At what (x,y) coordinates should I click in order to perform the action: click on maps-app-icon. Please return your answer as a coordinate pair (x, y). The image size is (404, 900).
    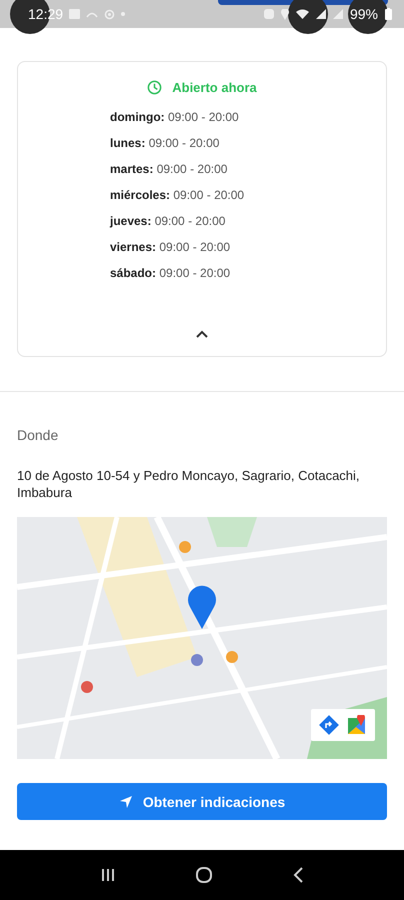
    Looking at the image, I should click on (357, 725).